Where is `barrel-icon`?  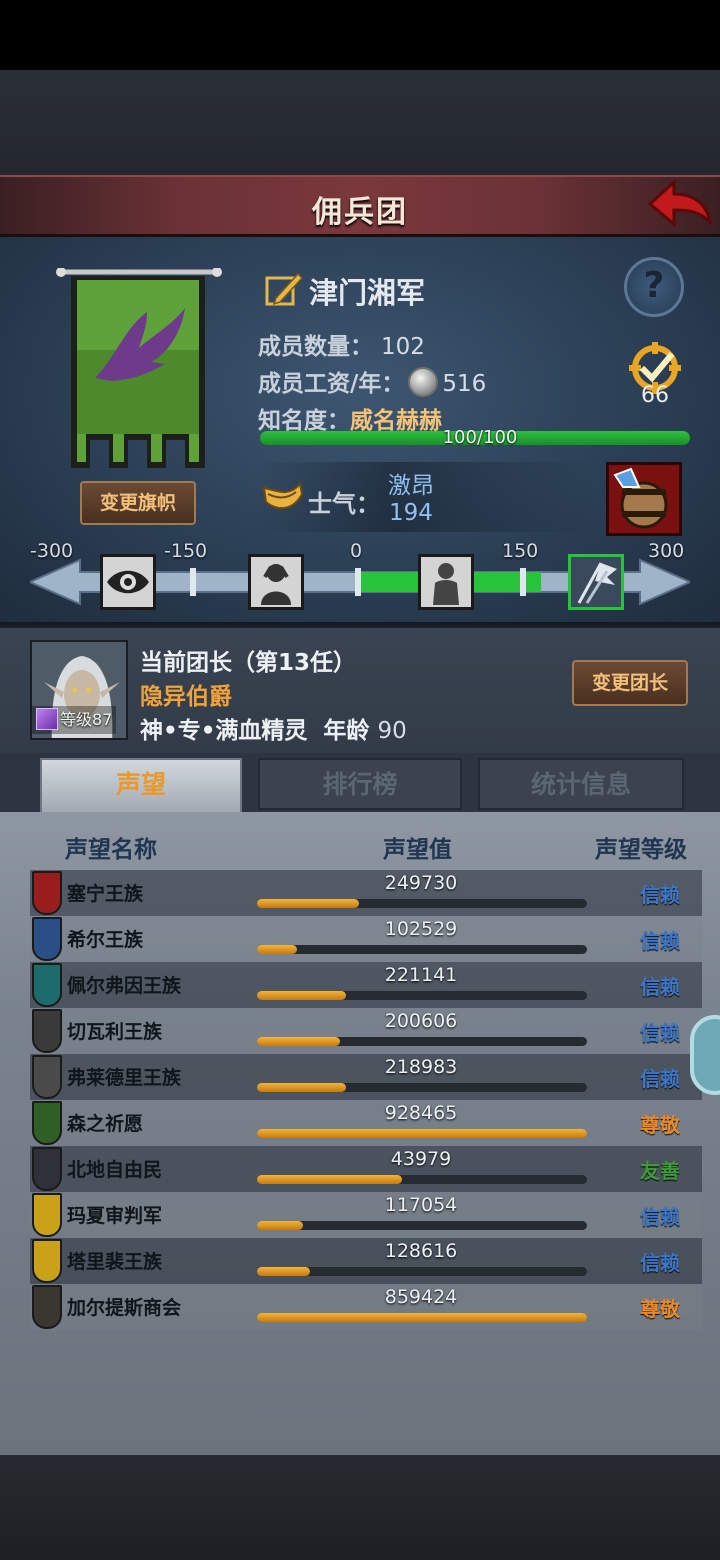 barrel-icon is located at coordinates (644, 499).